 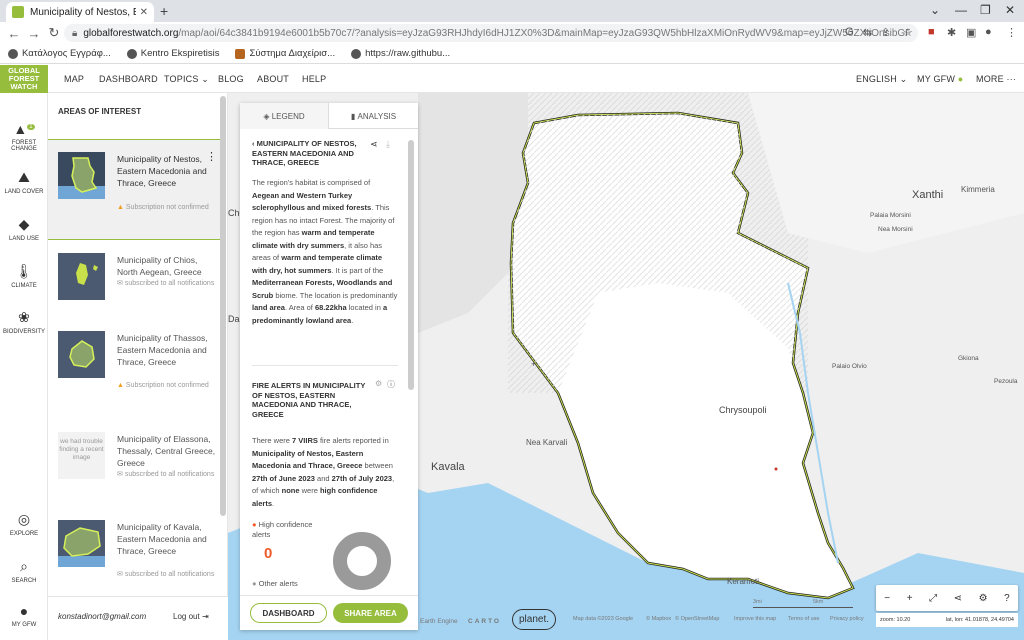 I want to click on sidebar-explore: ◎ EXPLORE, so click(x=24, y=524).